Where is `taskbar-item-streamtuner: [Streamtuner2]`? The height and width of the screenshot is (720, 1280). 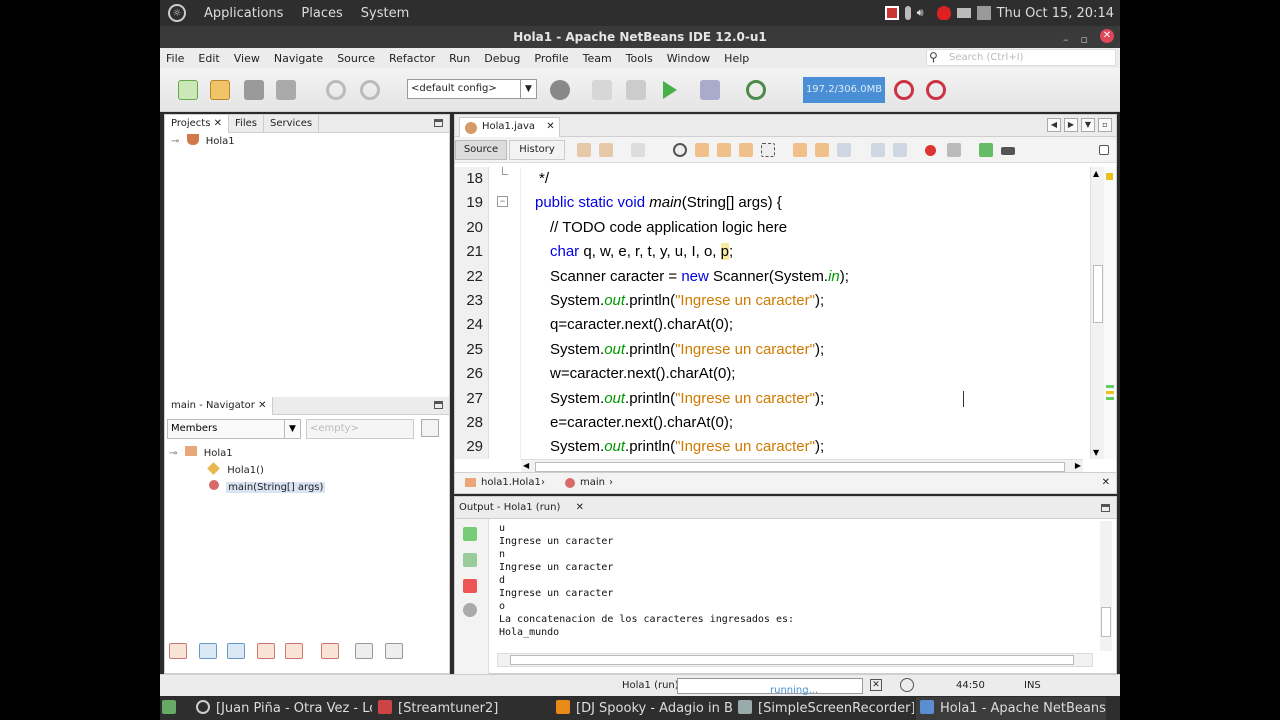
taskbar-item-streamtuner: [Streamtuner2] is located at coordinates (453, 708).